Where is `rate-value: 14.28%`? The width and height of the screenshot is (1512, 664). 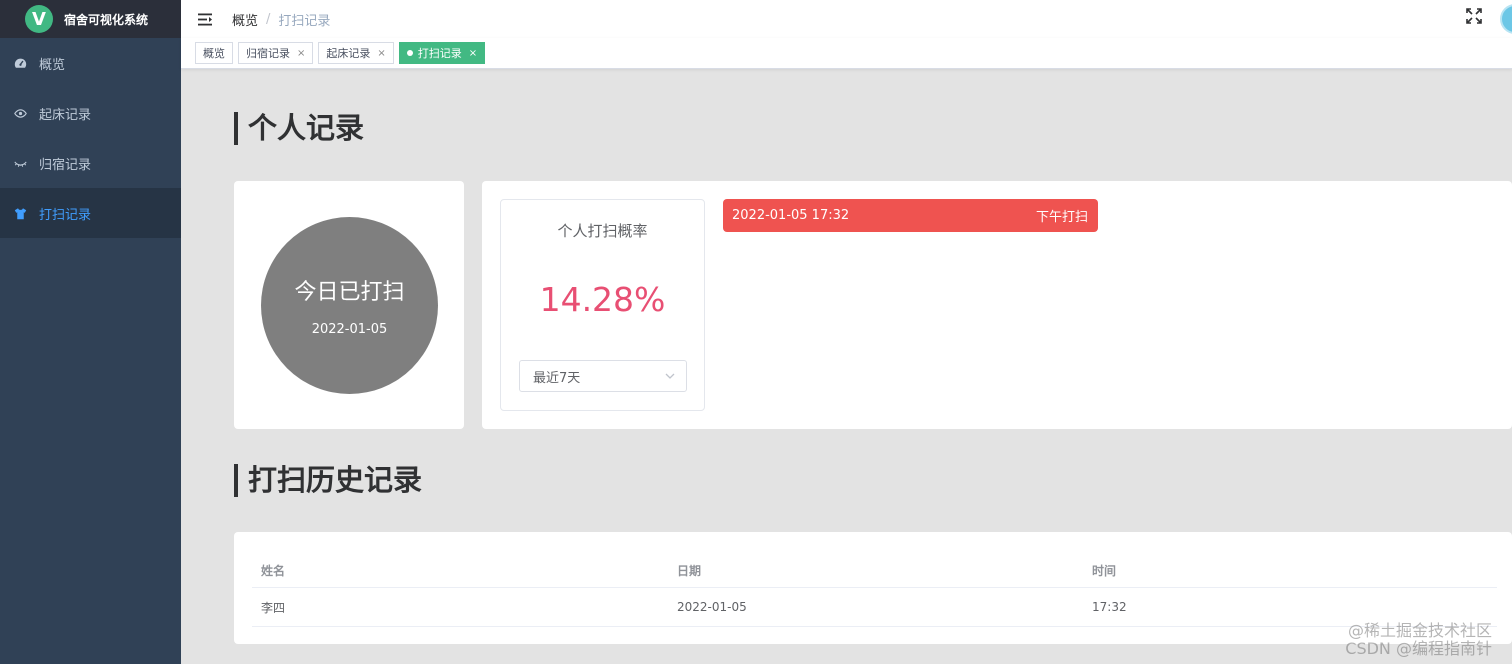 rate-value: 14.28% is located at coordinates (602, 299).